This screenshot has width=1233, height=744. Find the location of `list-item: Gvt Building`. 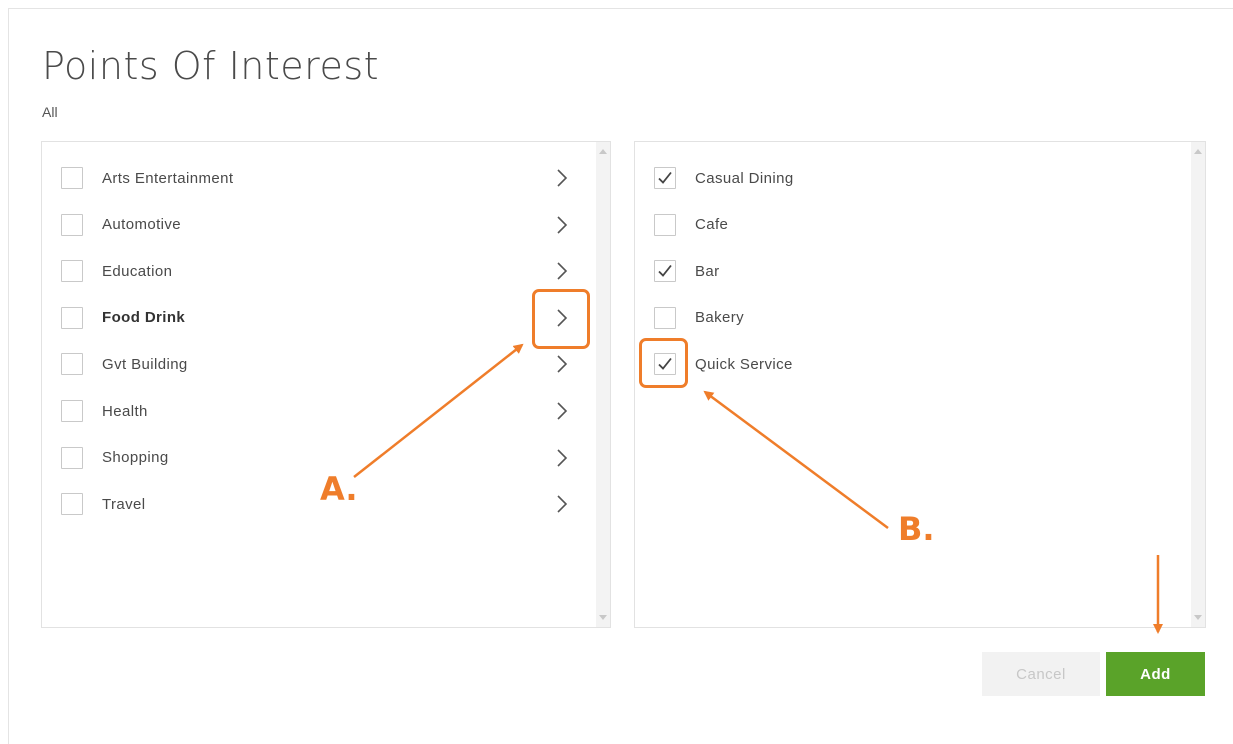

list-item: Gvt Building is located at coordinates (312, 364).